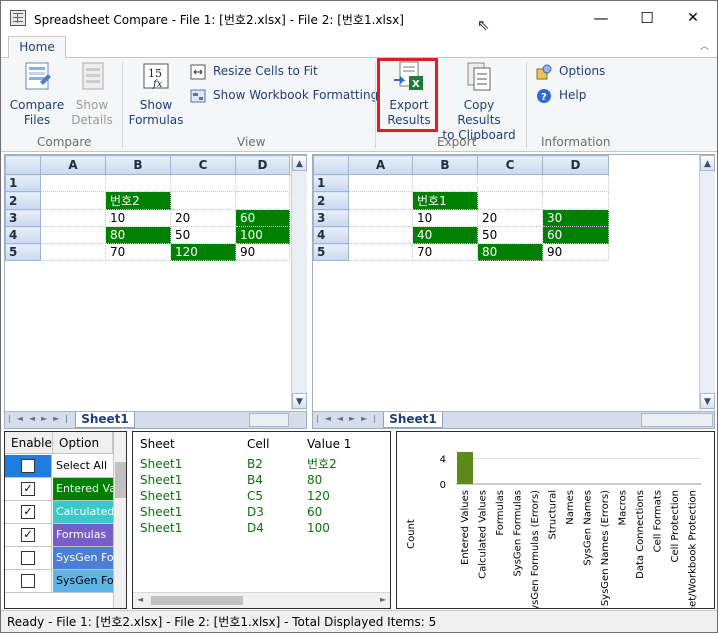 This screenshot has height=633, width=718. What do you see at coordinates (413, 420) in the screenshot?
I see `right-sheet-tab: Sheet1` at bounding box center [413, 420].